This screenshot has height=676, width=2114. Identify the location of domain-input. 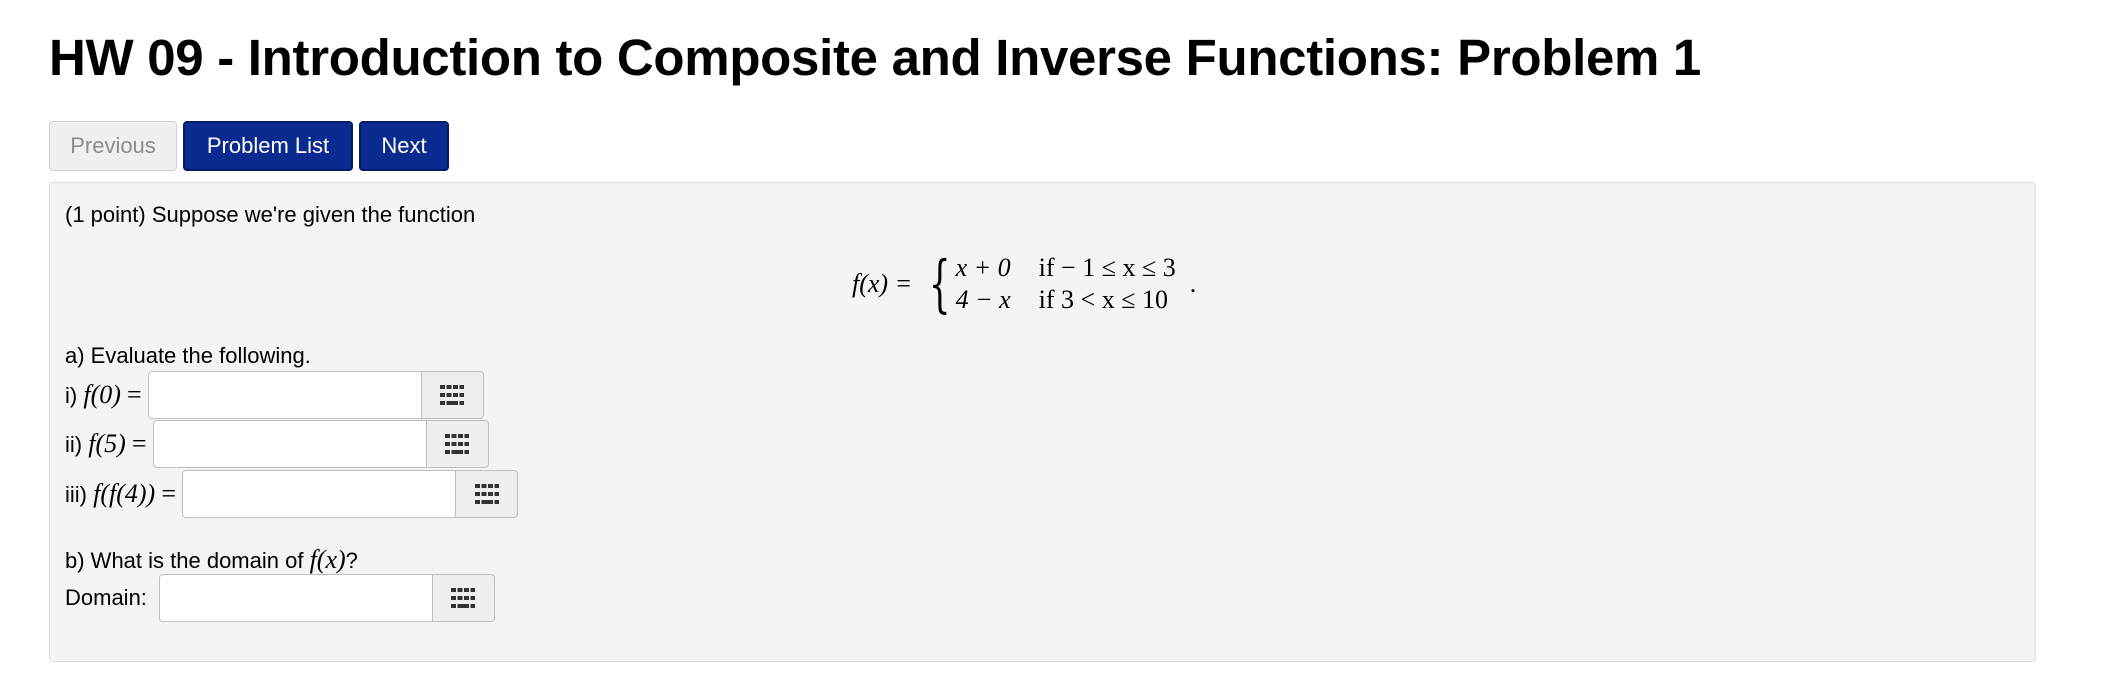
(295, 598).